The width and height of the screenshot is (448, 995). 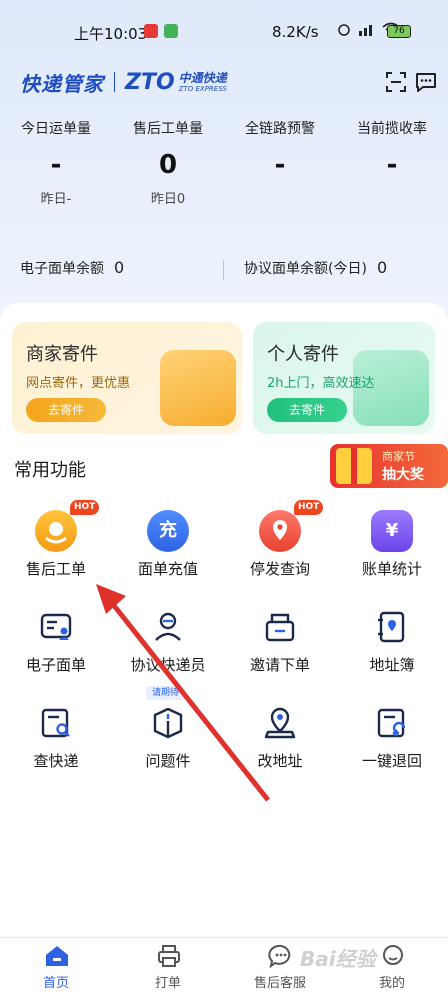 I want to click on func-label: 改地址, so click(x=280, y=761).